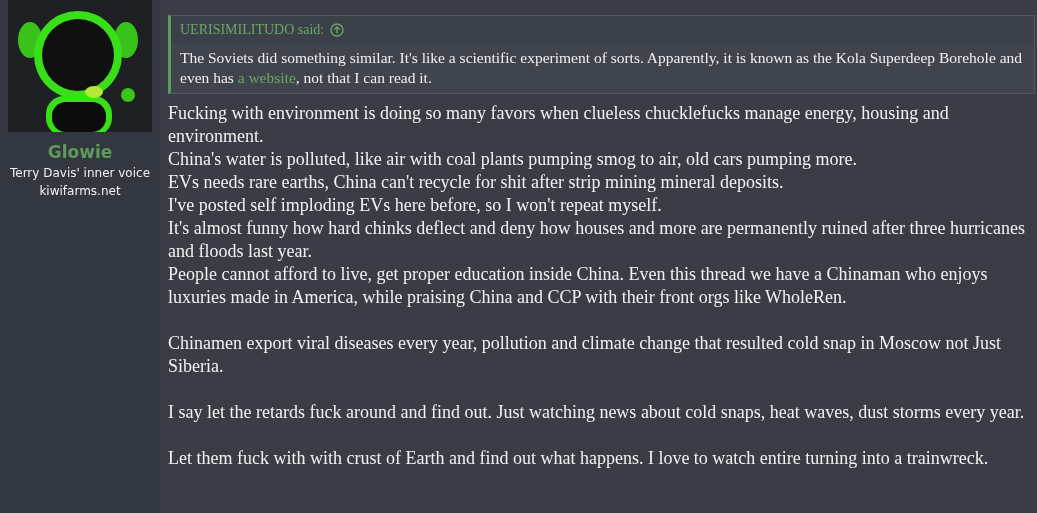  Describe the element at coordinates (597, 240) in the screenshot. I see `post-text-line: It's almost funny how hard chinks deflect and deny how houses and more are permanently ruined after three hurricanes and floods last year.` at that location.